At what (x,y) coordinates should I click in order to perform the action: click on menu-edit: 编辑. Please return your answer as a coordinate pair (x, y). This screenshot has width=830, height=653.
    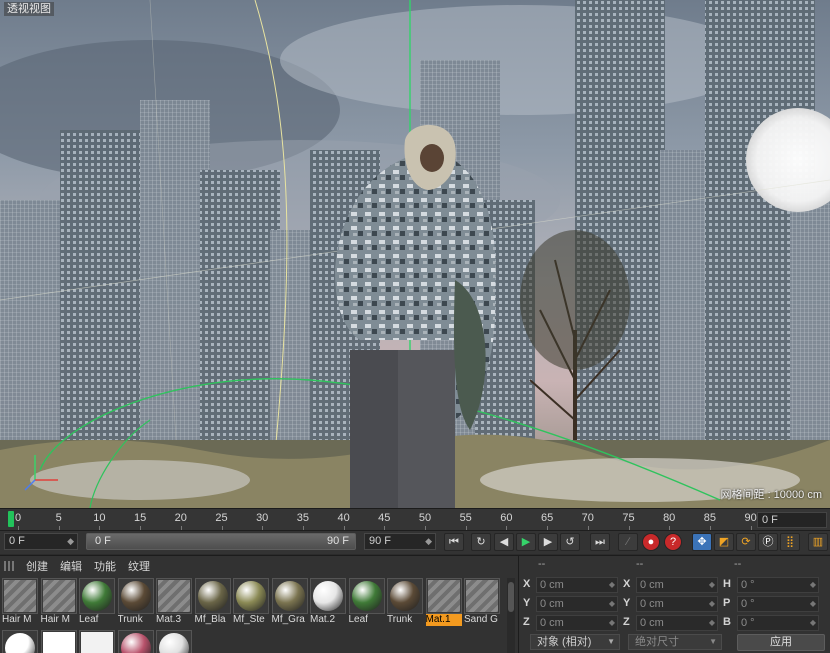
    Looking at the image, I should click on (71, 566).